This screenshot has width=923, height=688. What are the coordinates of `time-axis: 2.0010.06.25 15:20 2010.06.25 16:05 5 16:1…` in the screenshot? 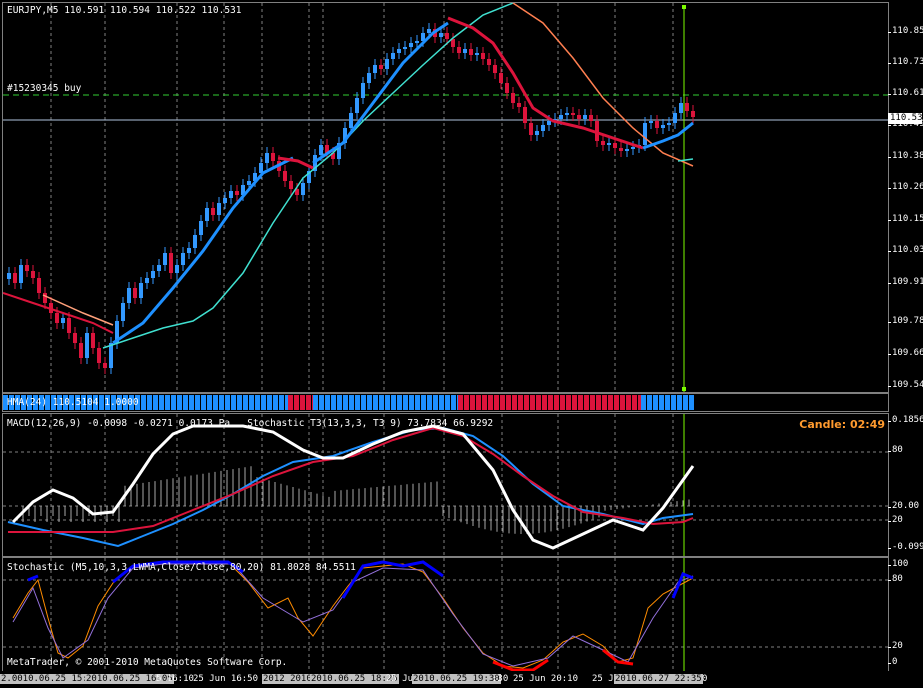 It's located at (461, 679).